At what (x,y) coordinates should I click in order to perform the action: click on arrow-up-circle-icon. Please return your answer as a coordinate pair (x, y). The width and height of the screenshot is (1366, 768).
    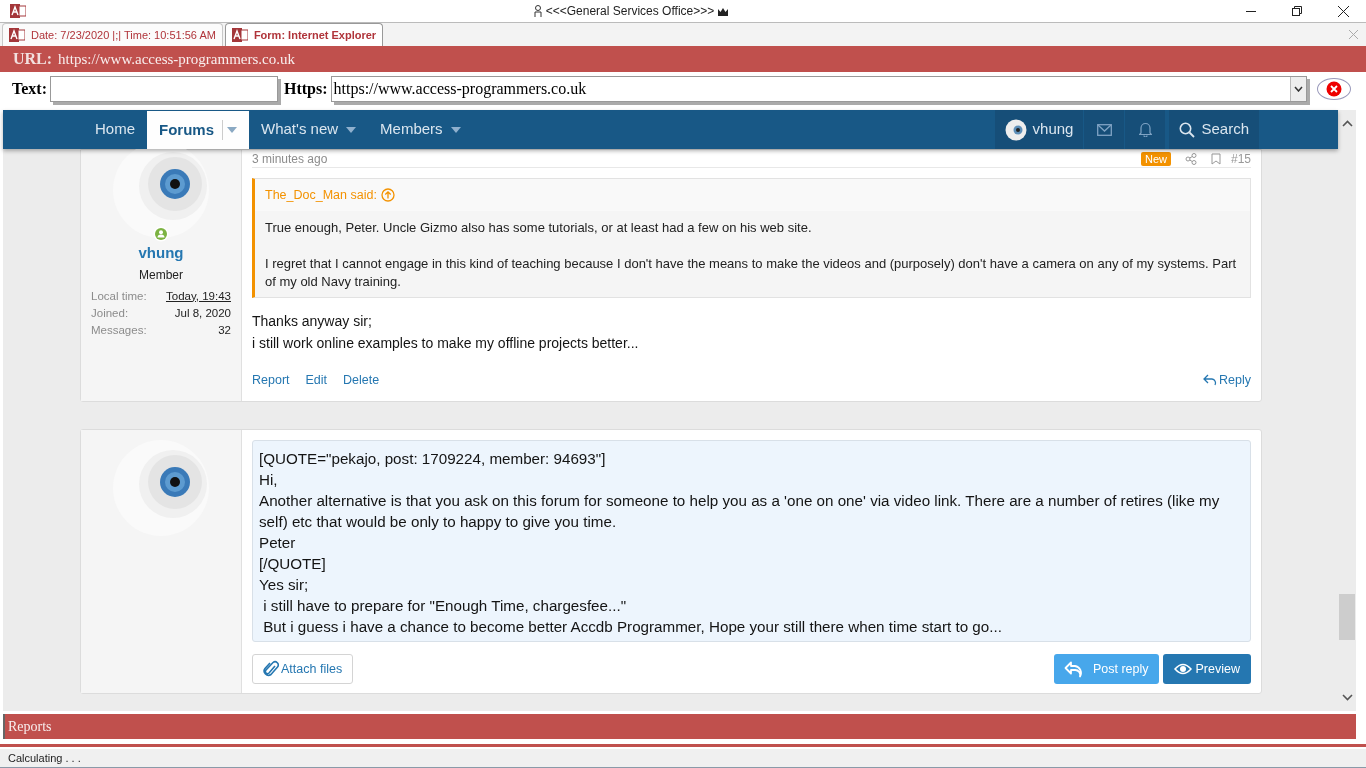
    Looking at the image, I should click on (387, 195).